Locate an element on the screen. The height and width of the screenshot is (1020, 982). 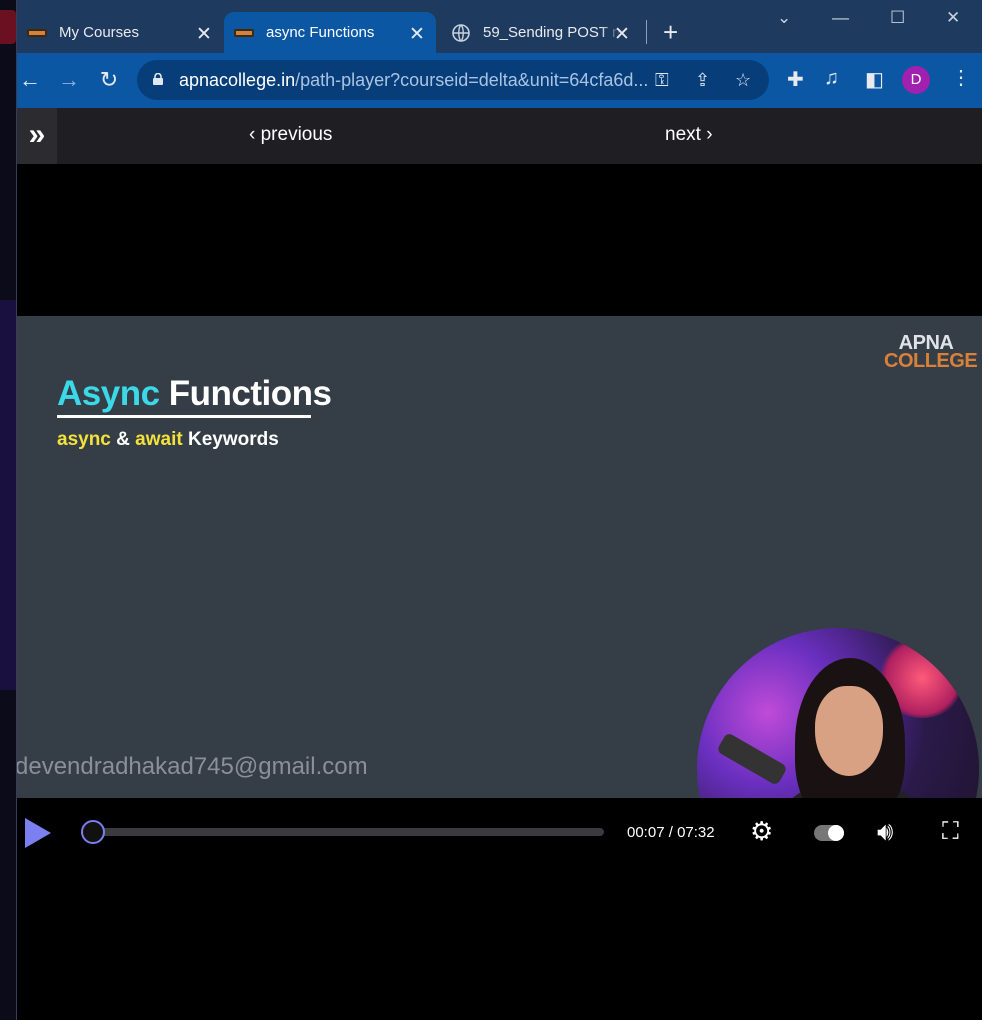
lock-icon is located at coordinates (158, 78).